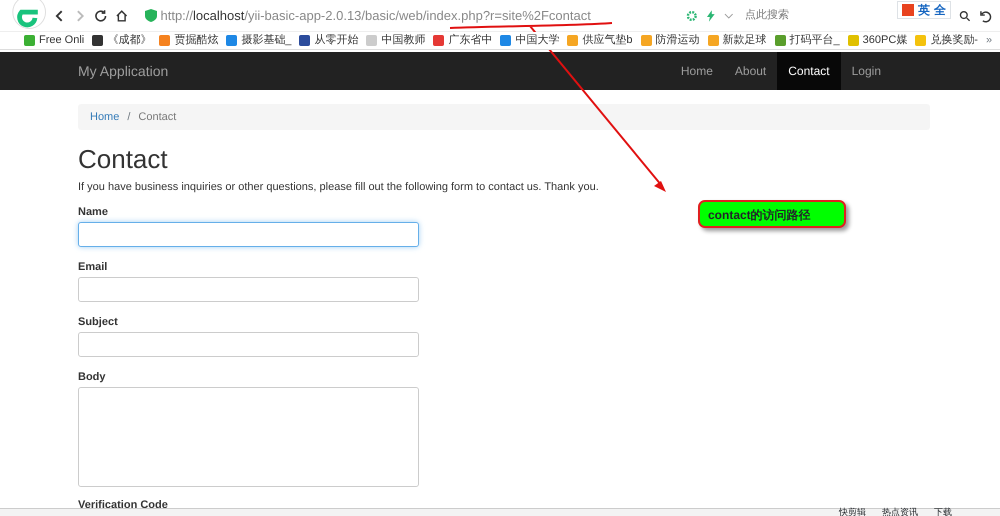  Describe the element at coordinates (259, 40) in the screenshot. I see `bookmark: 摄影基础_` at that location.